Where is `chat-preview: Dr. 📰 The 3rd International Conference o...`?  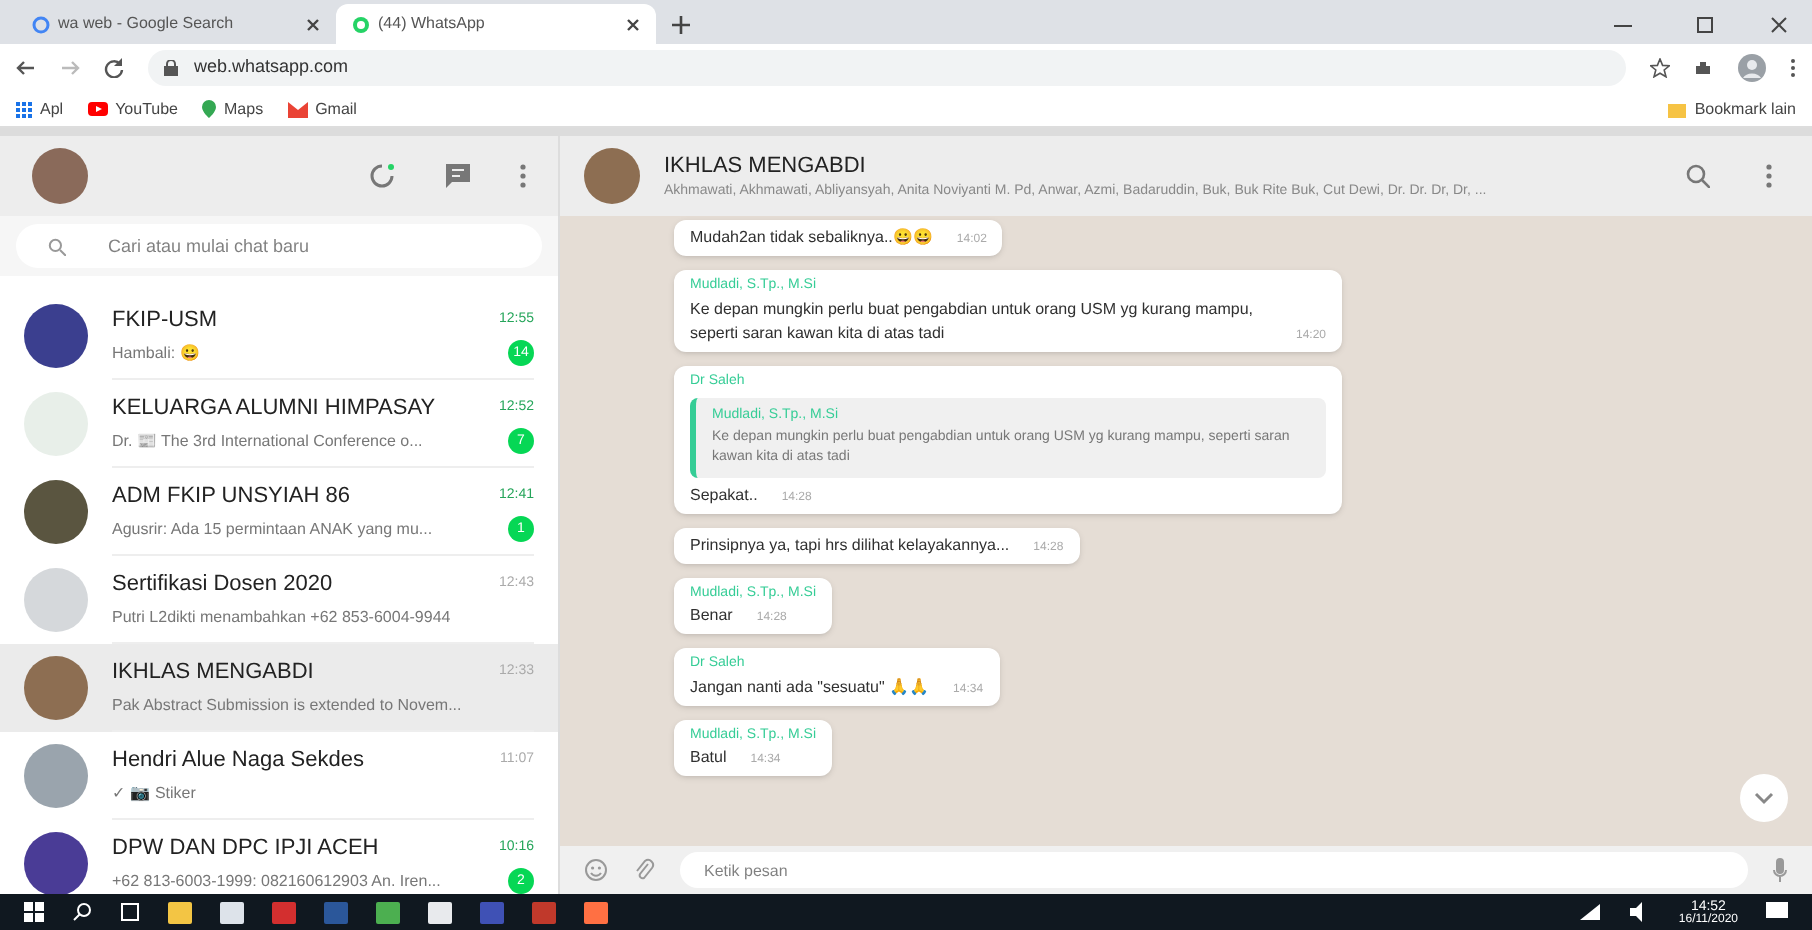 chat-preview: Dr. 📰 The 3rd International Conference o... is located at coordinates (268, 441).